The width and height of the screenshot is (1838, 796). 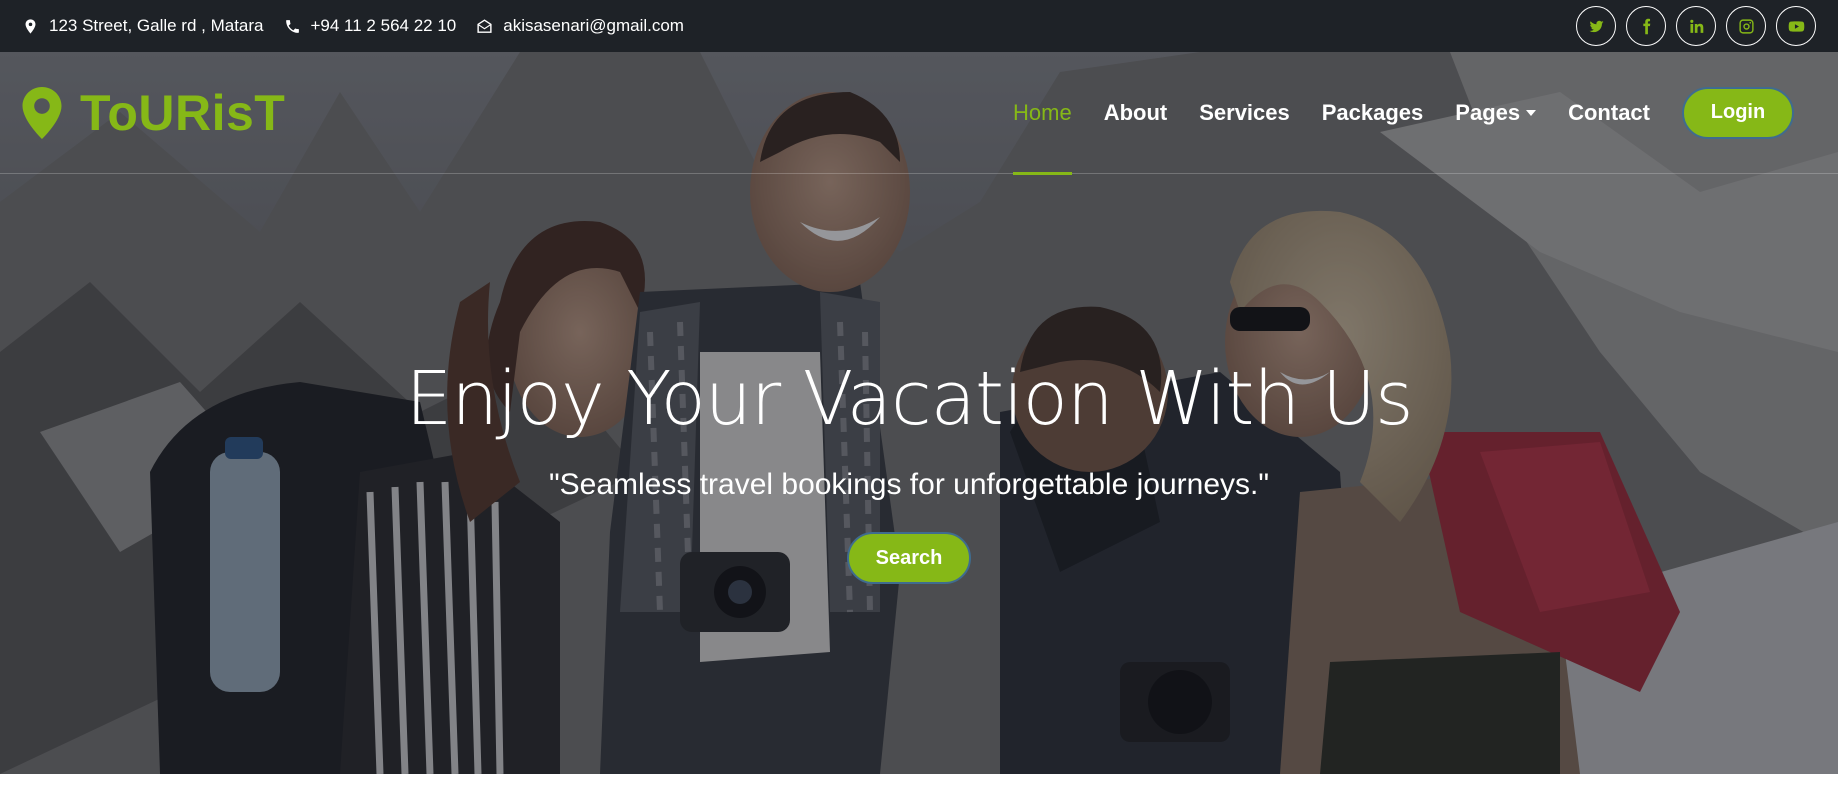 What do you see at coordinates (1136, 113) in the screenshot?
I see `nav-item-about: About` at bounding box center [1136, 113].